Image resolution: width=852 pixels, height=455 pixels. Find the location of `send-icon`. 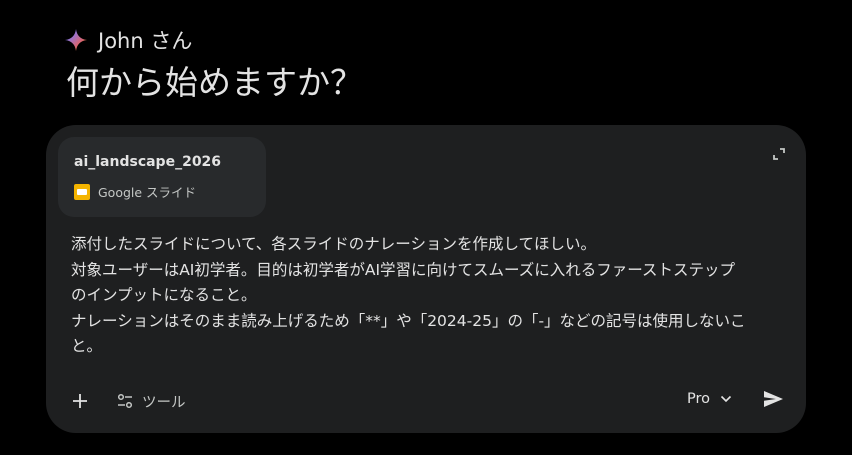

send-icon is located at coordinates (773, 399).